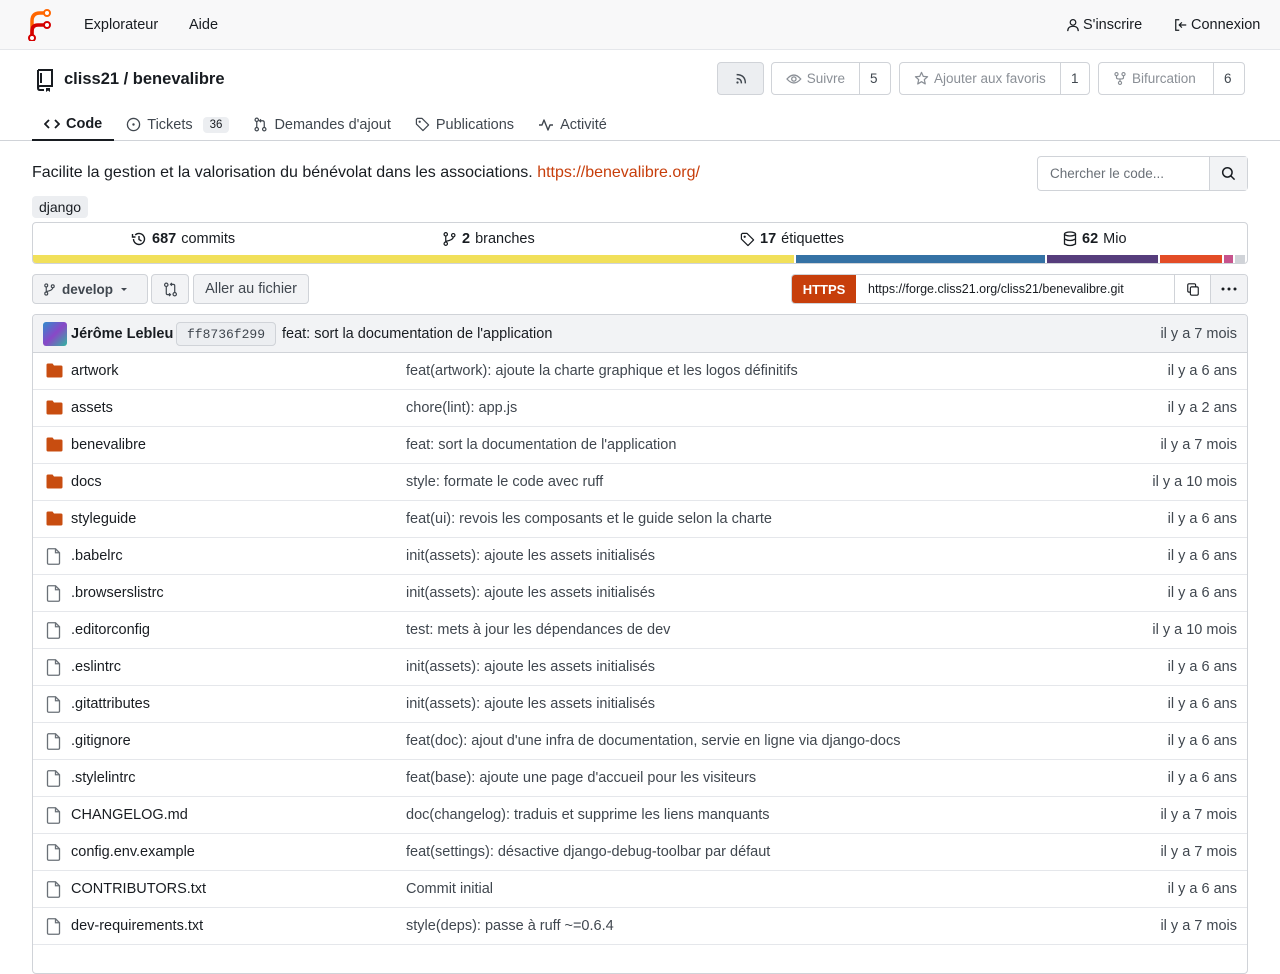 This screenshot has width=1280, height=974. Describe the element at coordinates (1075, 78) in the screenshot. I see `star-count: 1` at that location.